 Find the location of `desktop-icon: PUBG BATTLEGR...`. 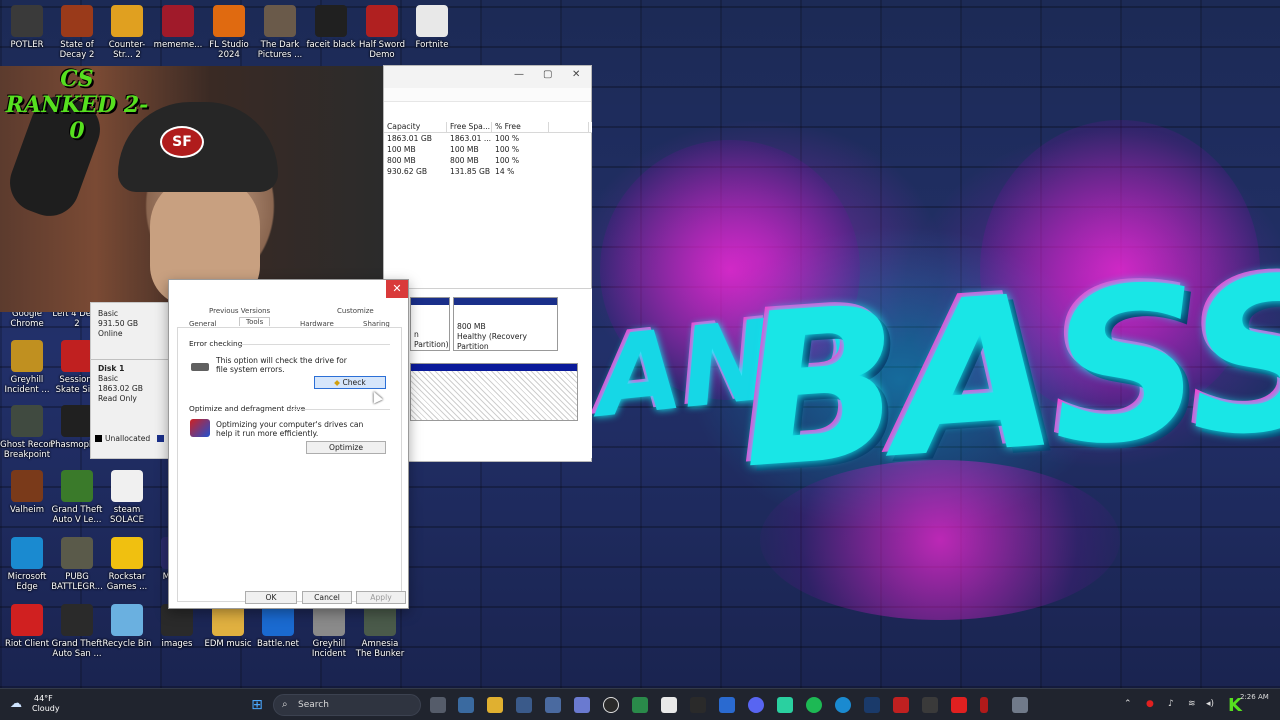

desktop-icon: PUBG BATTLEGR... is located at coordinates (77, 564).